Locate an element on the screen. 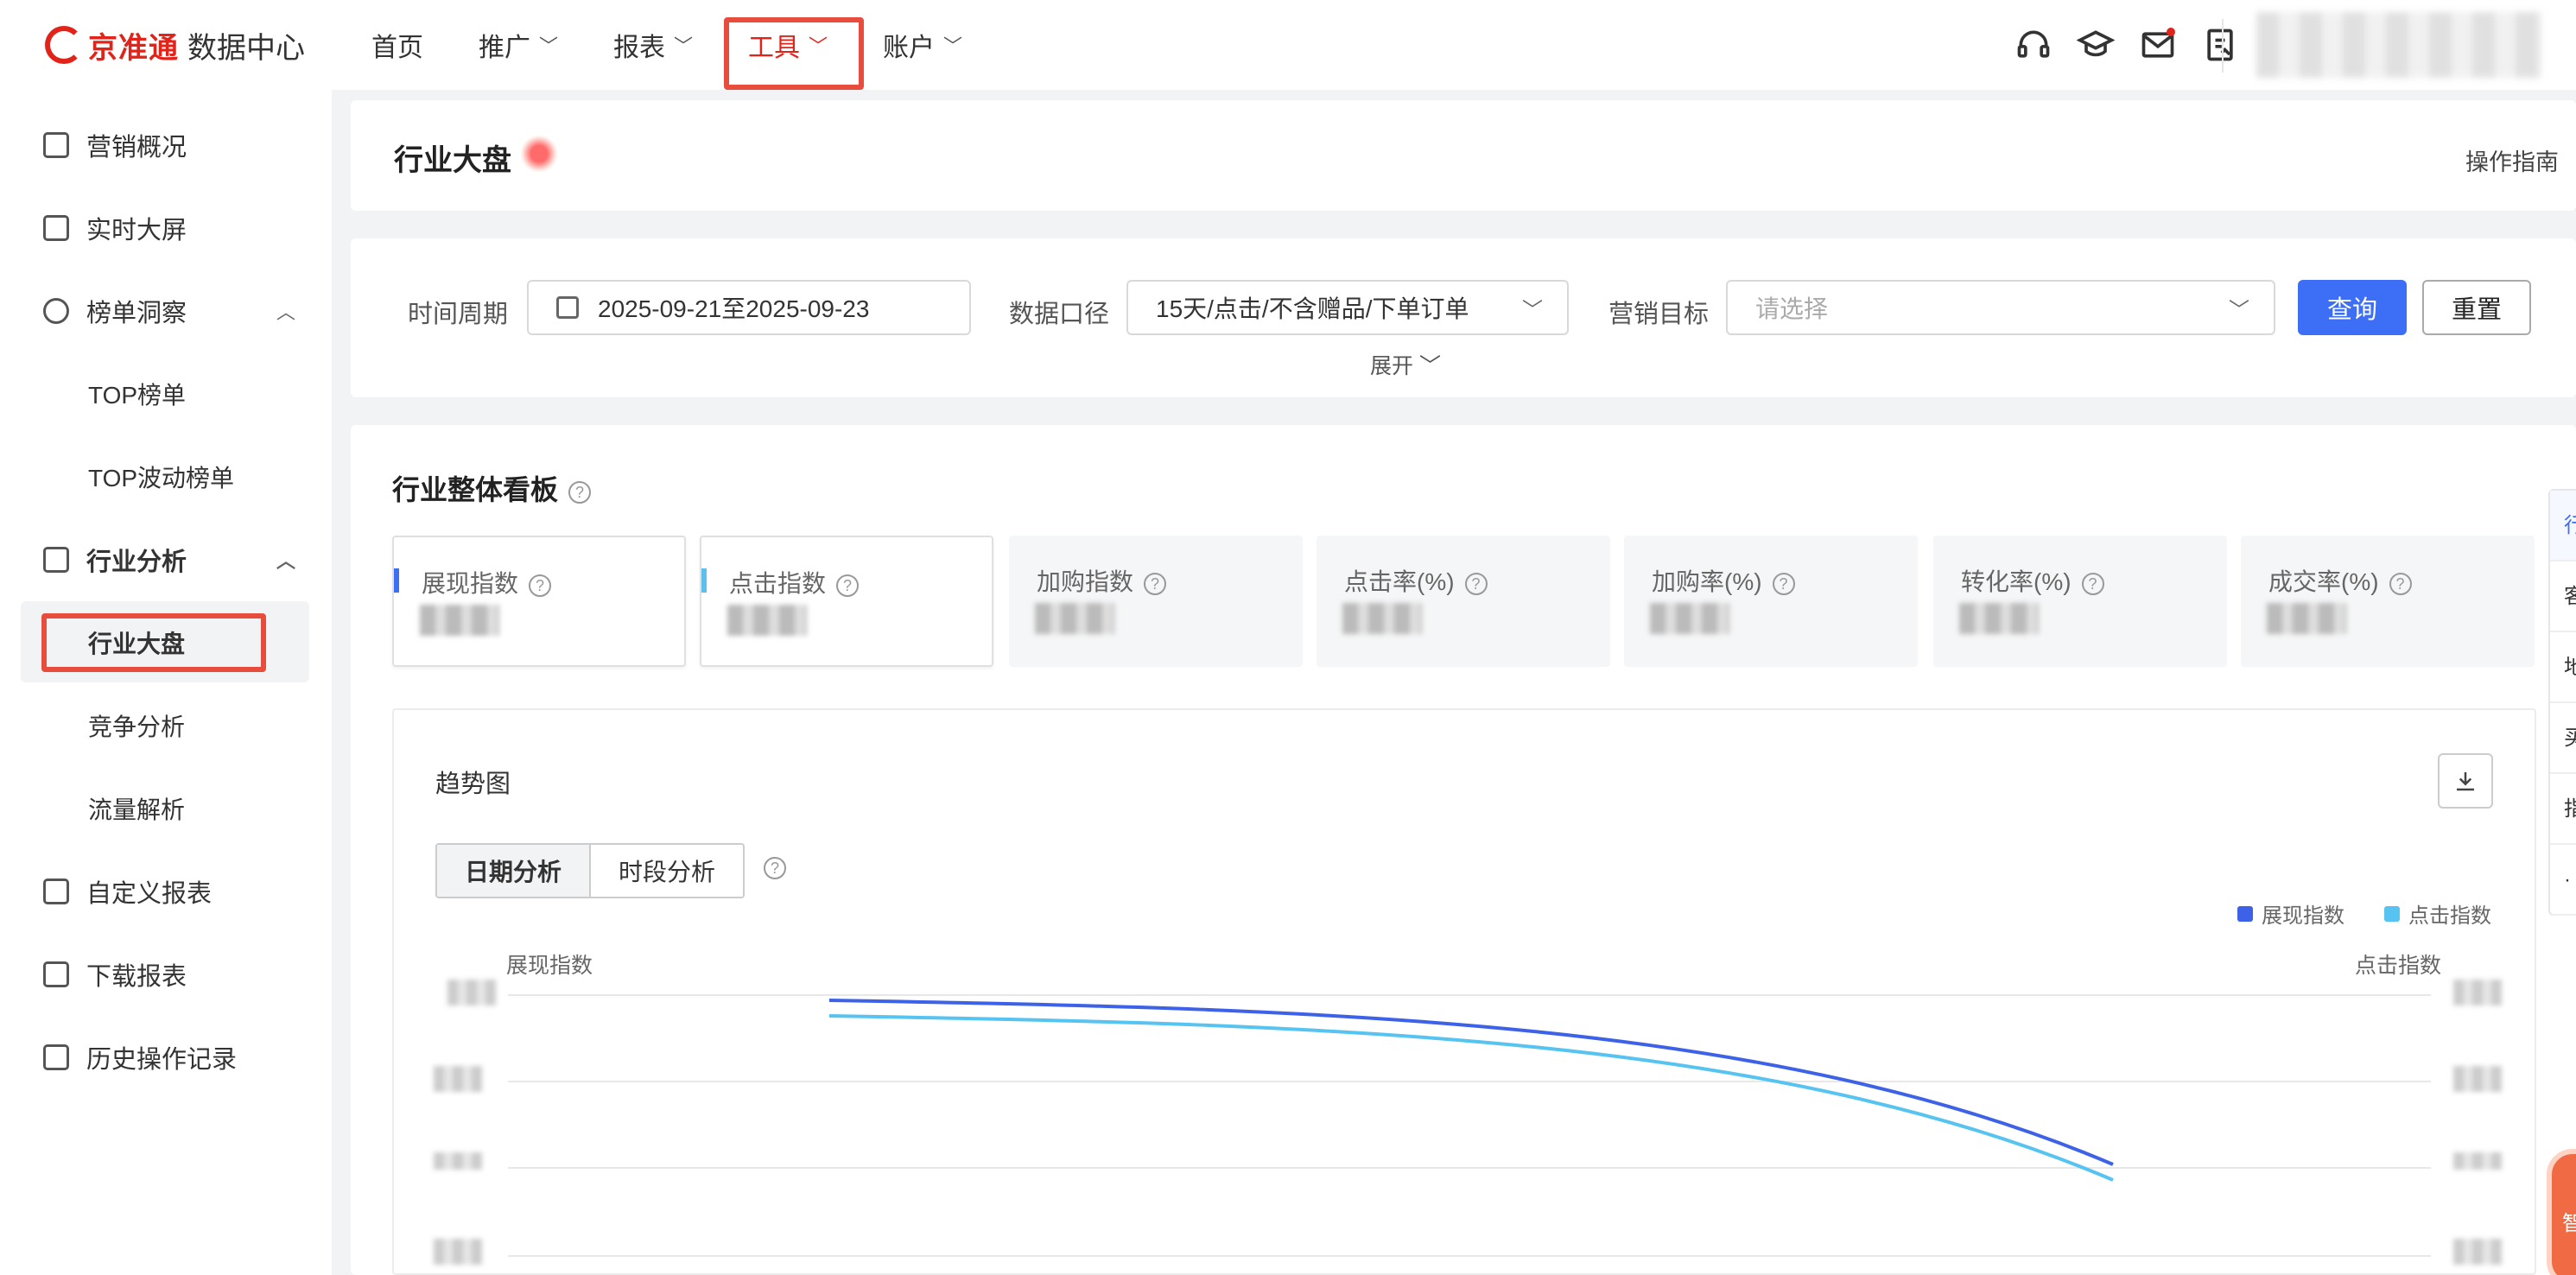  sidebar-item-label: TOP波动榜单 is located at coordinates (161, 478).